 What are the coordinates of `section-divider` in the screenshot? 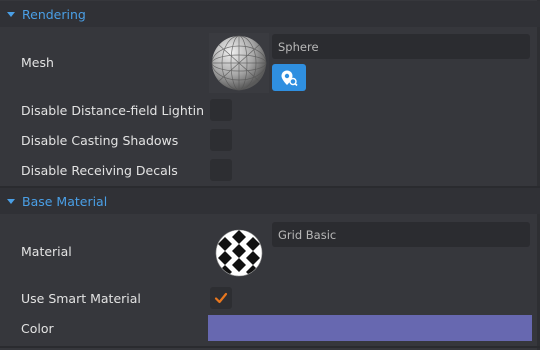 It's located at (270, 347).